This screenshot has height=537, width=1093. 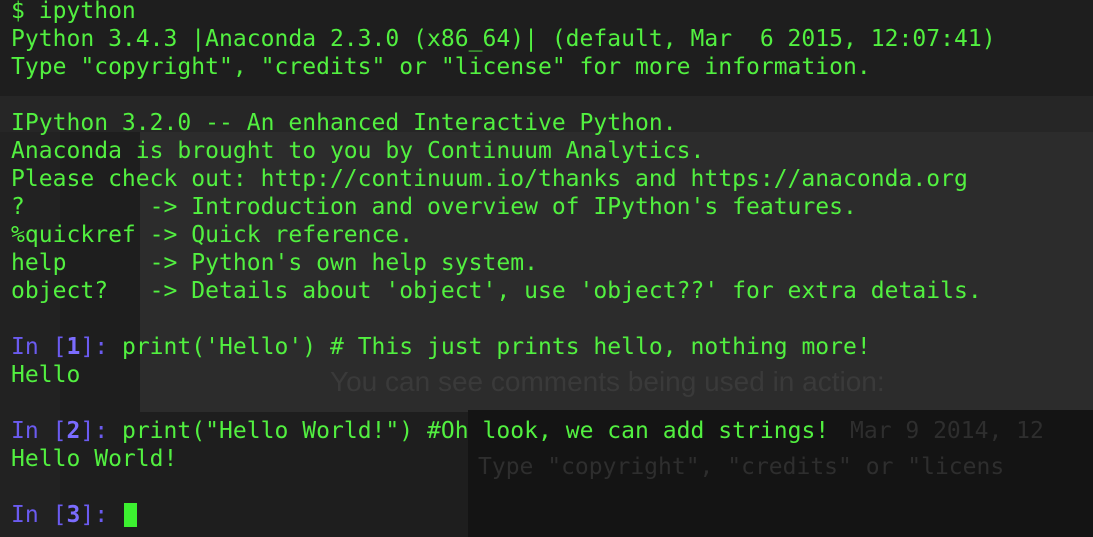 What do you see at coordinates (73, 12) in the screenshot?
I see `shell-command-line: $ ipython` at bounding box center [73, 12].